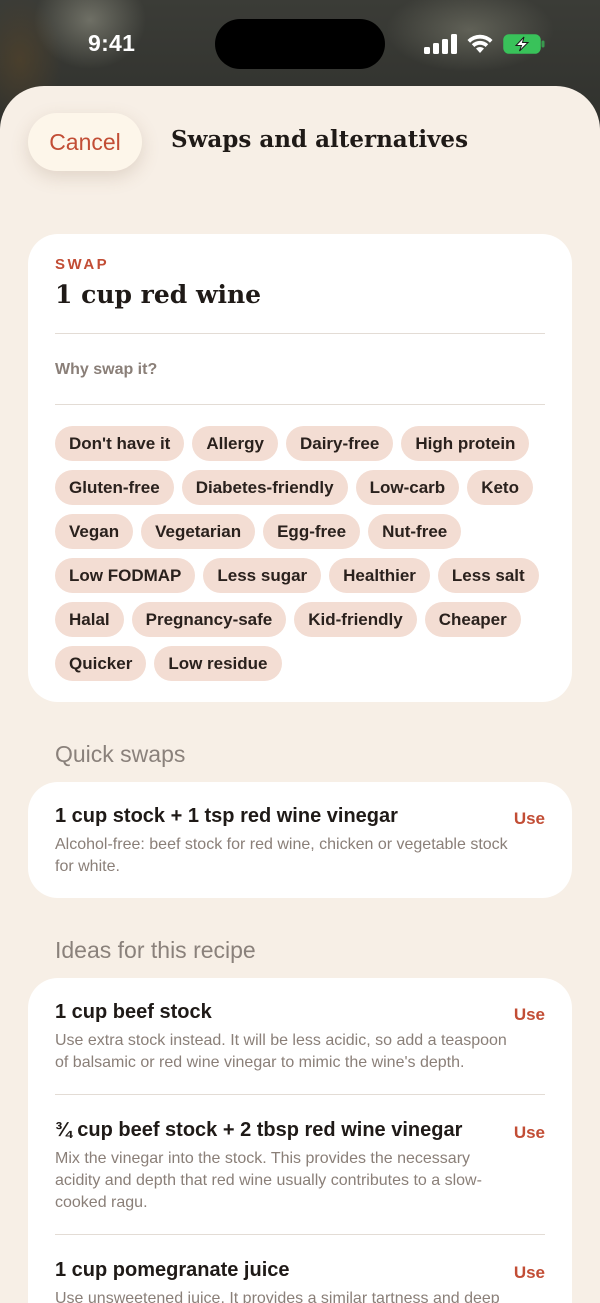 This screenshot has height=1303, width=600. What do you see at coordinates (112, 43) in the screenshot?
I see `status-time: 9:41` at bounding box center [112, 43].